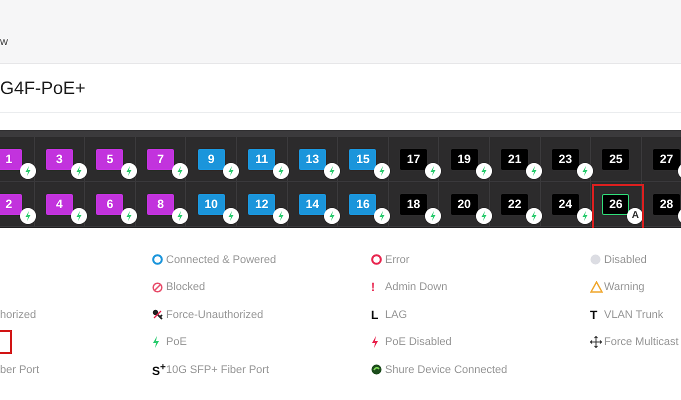 The image size is (681, 400). Describe the element at coordinates (362, 159) in the screenshot. I see `port: 15` at that location.